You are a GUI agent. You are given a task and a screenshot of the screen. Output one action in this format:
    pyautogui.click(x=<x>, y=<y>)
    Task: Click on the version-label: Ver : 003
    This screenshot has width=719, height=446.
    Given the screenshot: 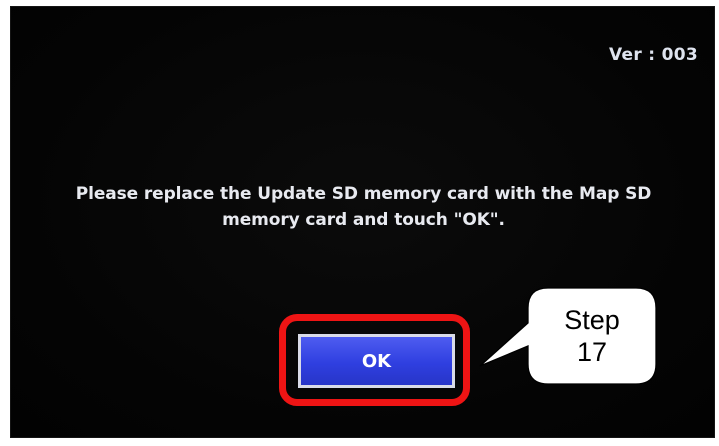 What is the action you would take?
    pyautogui.click(x=653, y=55)
    